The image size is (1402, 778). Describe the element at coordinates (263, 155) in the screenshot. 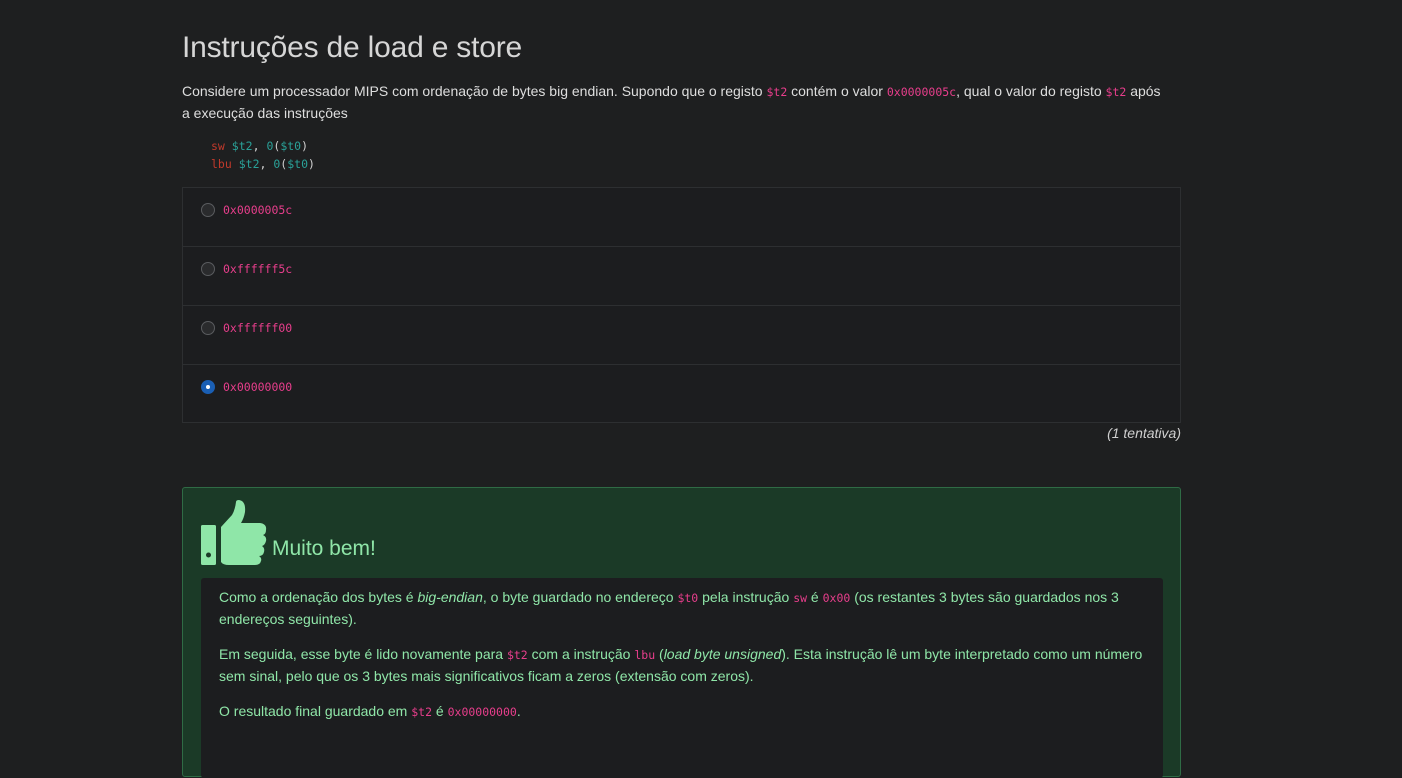

I see `code-block: sw $t2, 0($t0) lbu $t2, 0($t0)` at that location.